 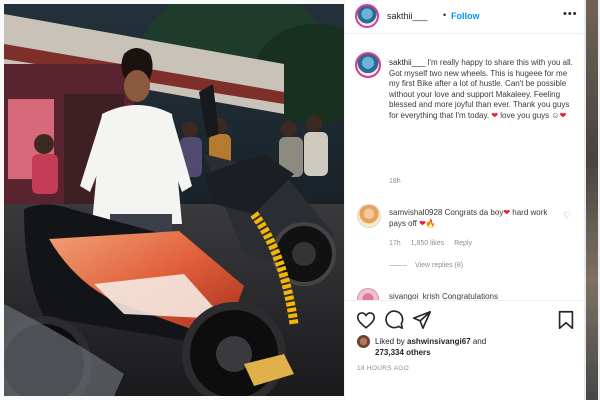 What do you see at coordinates (463, 243) in the screenshot?
I see `reply-button: Reply` at bounding box center [463, 243].